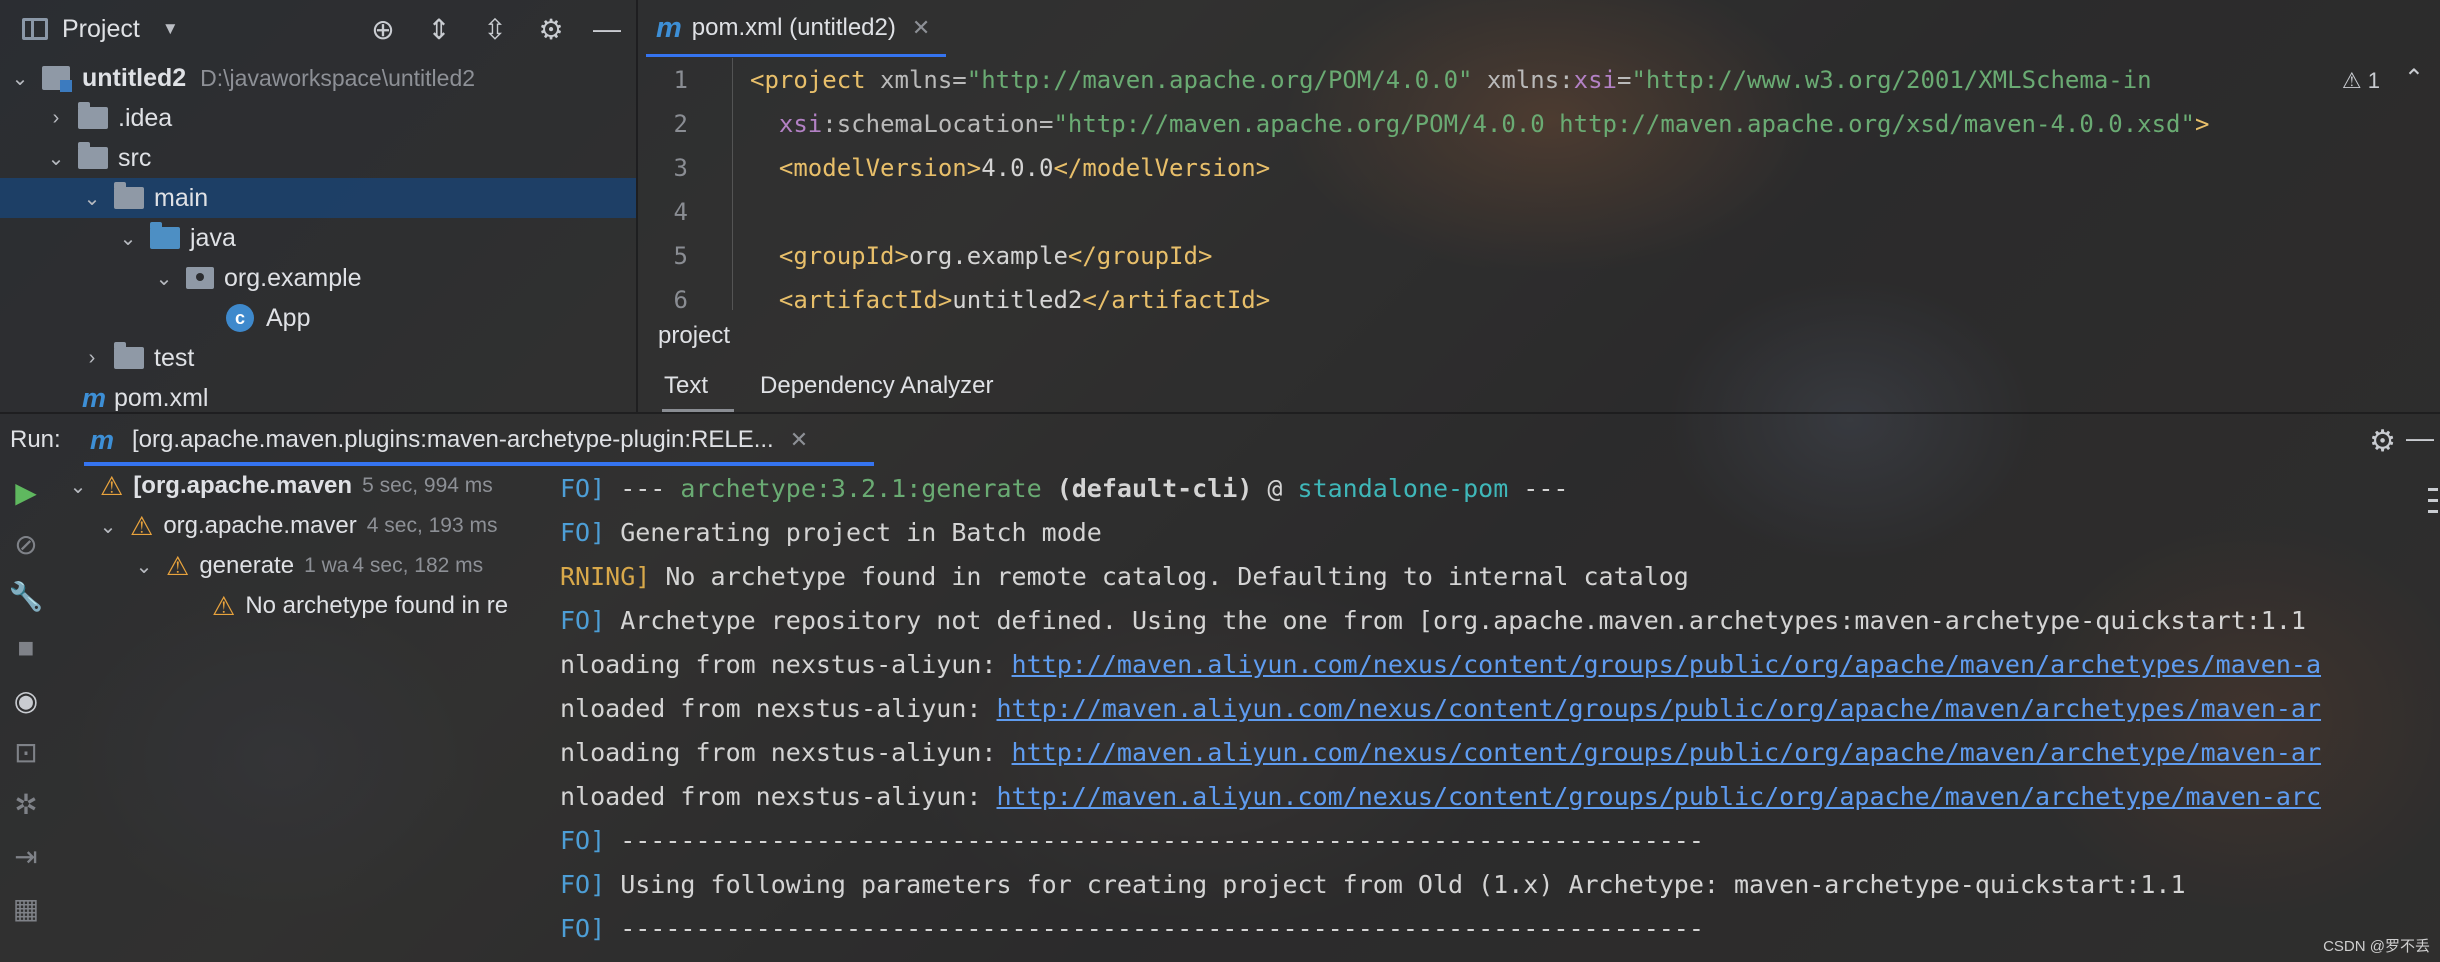 This screenshot has width=2440, height=962. I want to click on camera-icon: ⊡, so click(26, 752).